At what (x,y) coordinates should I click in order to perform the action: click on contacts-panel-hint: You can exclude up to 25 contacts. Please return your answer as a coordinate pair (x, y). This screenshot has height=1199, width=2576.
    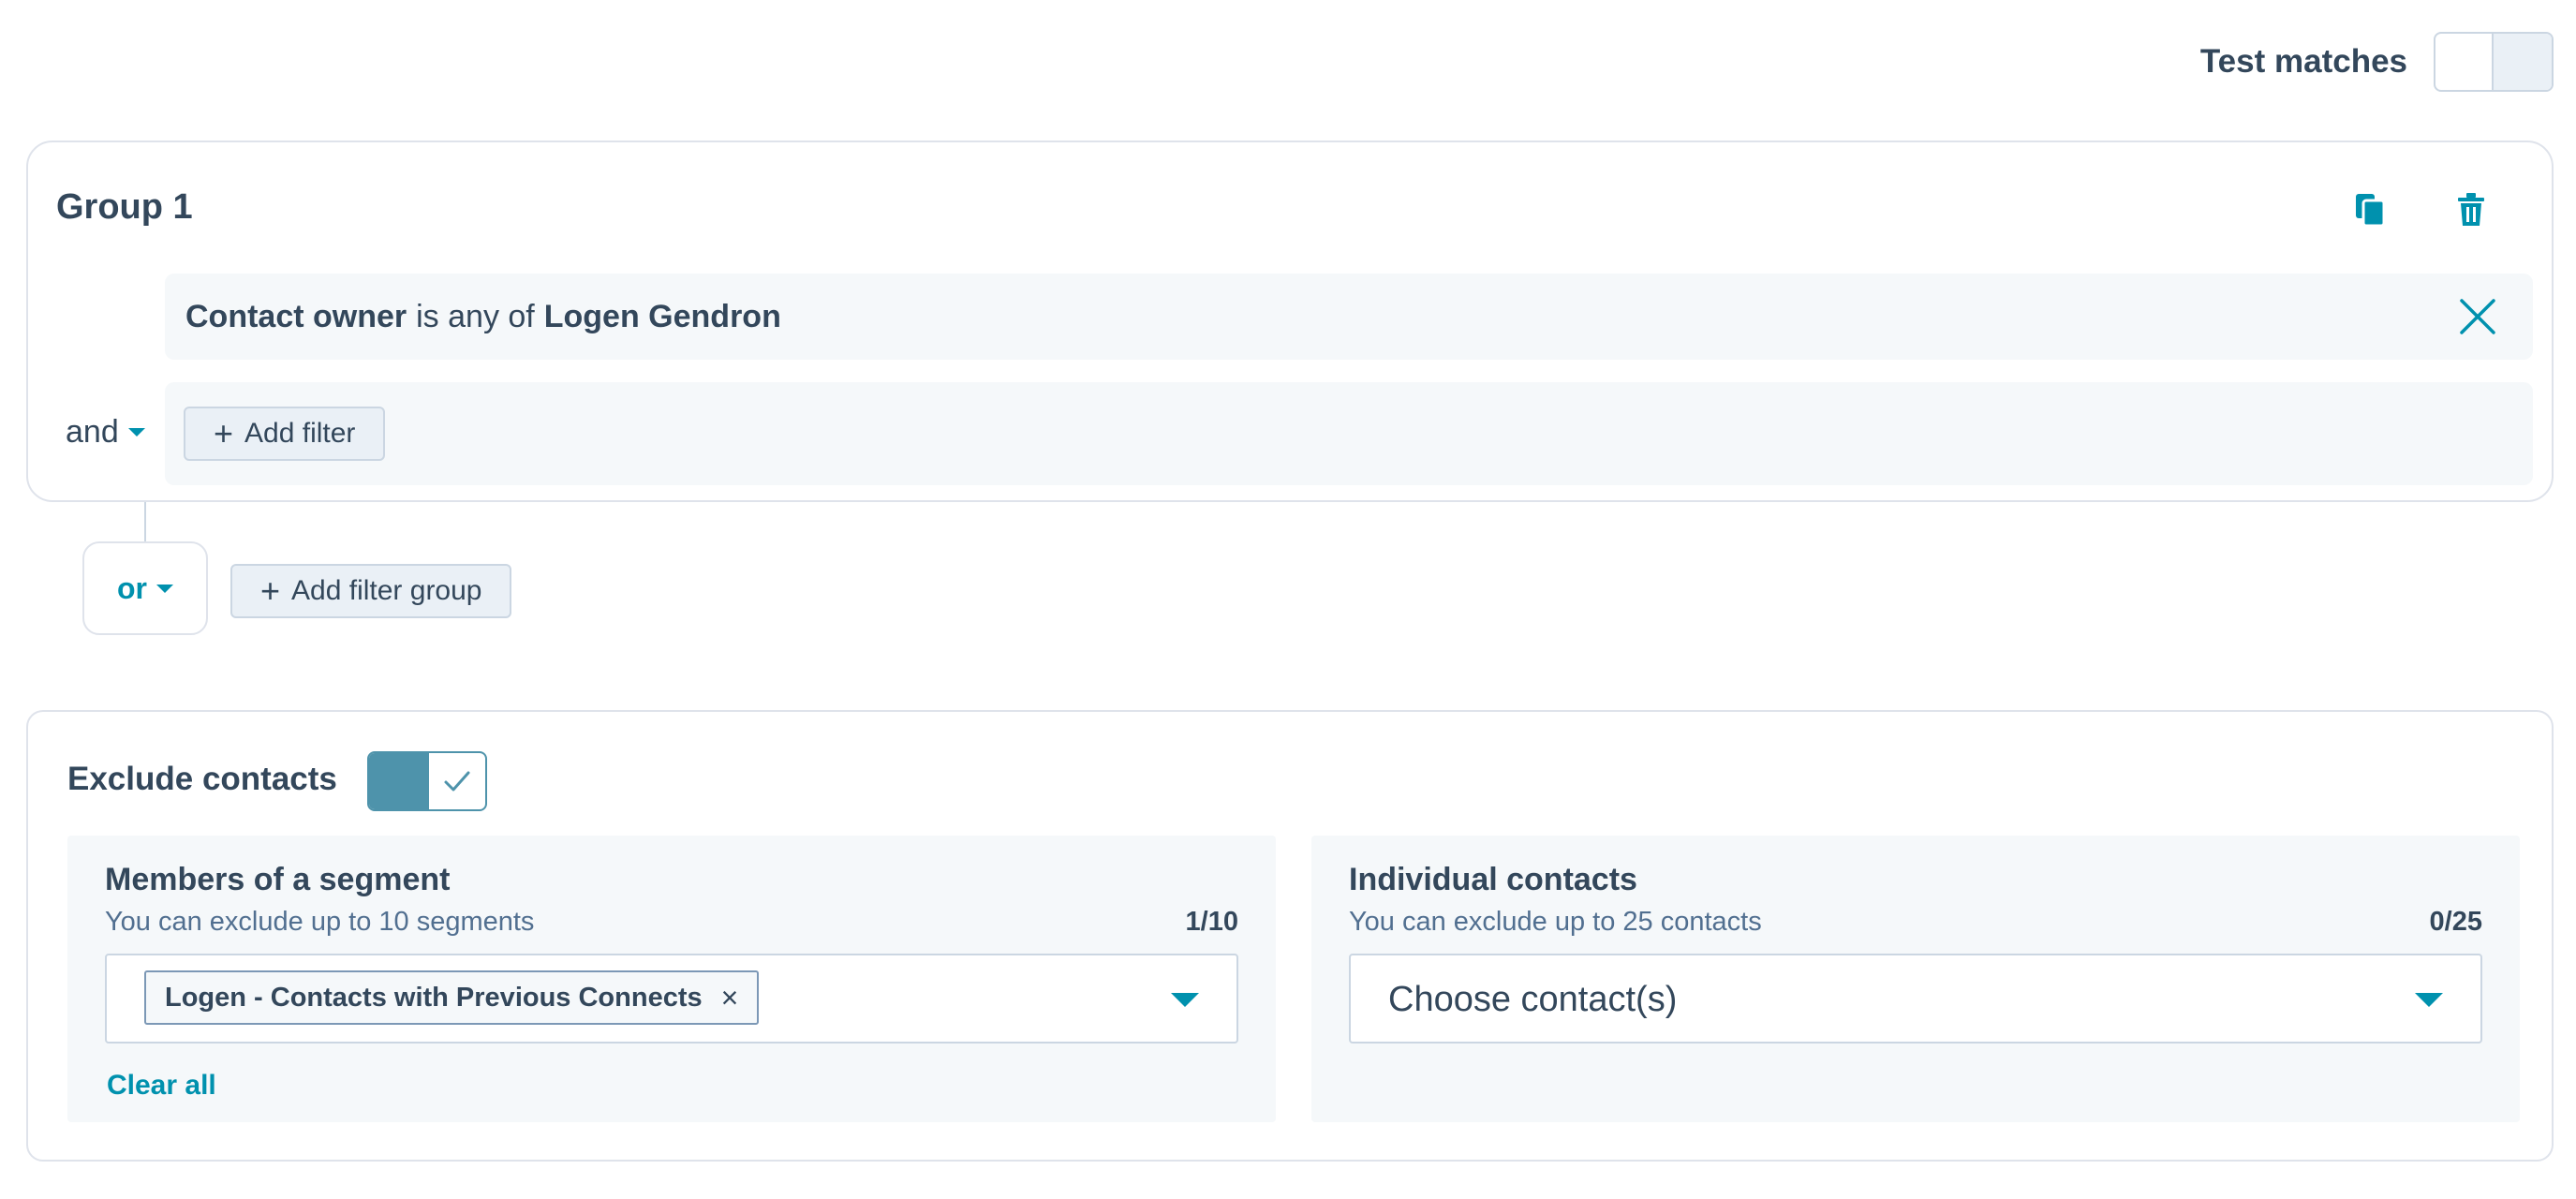
    Looking at the image, I should click on (1555, 922).